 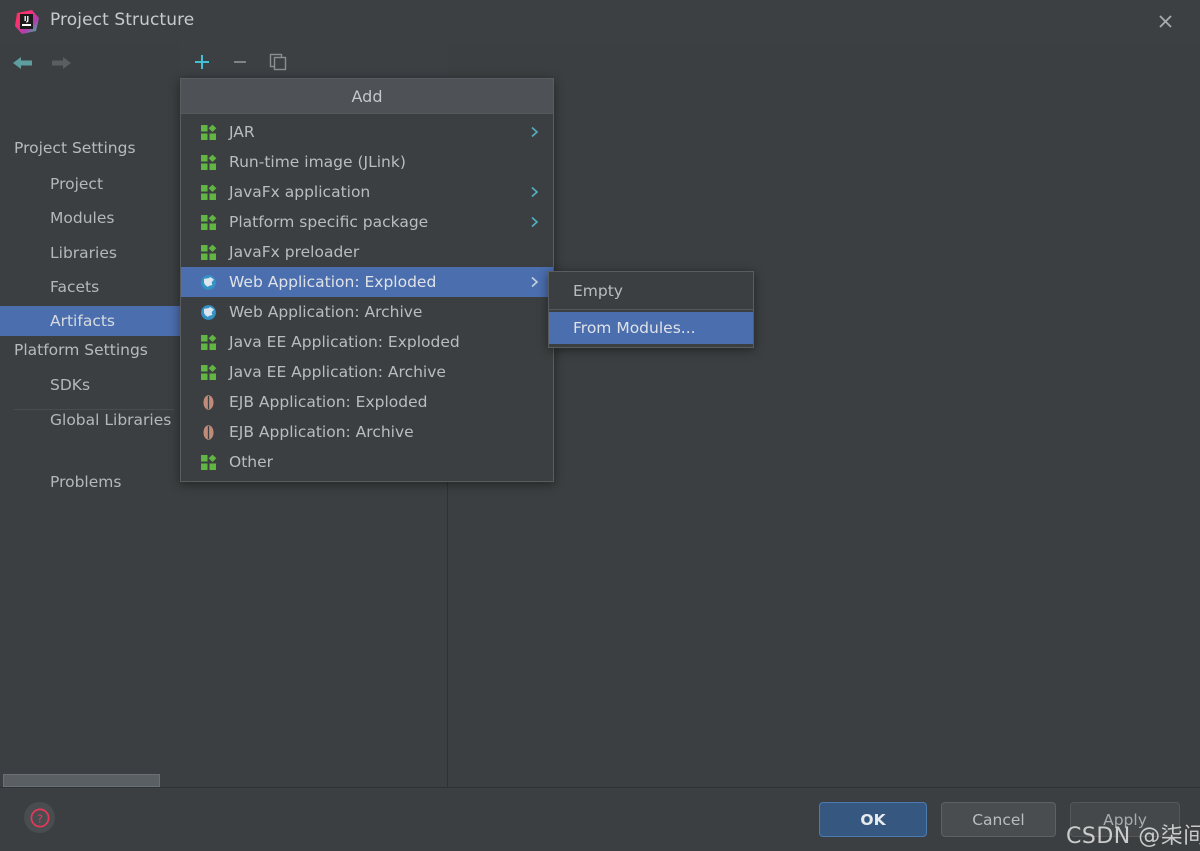 What do you see at coordinates (337, 372) in the screenshot?
I see `menu-item-label: Java EE Application: Archive` at bounding box center [337, 372].